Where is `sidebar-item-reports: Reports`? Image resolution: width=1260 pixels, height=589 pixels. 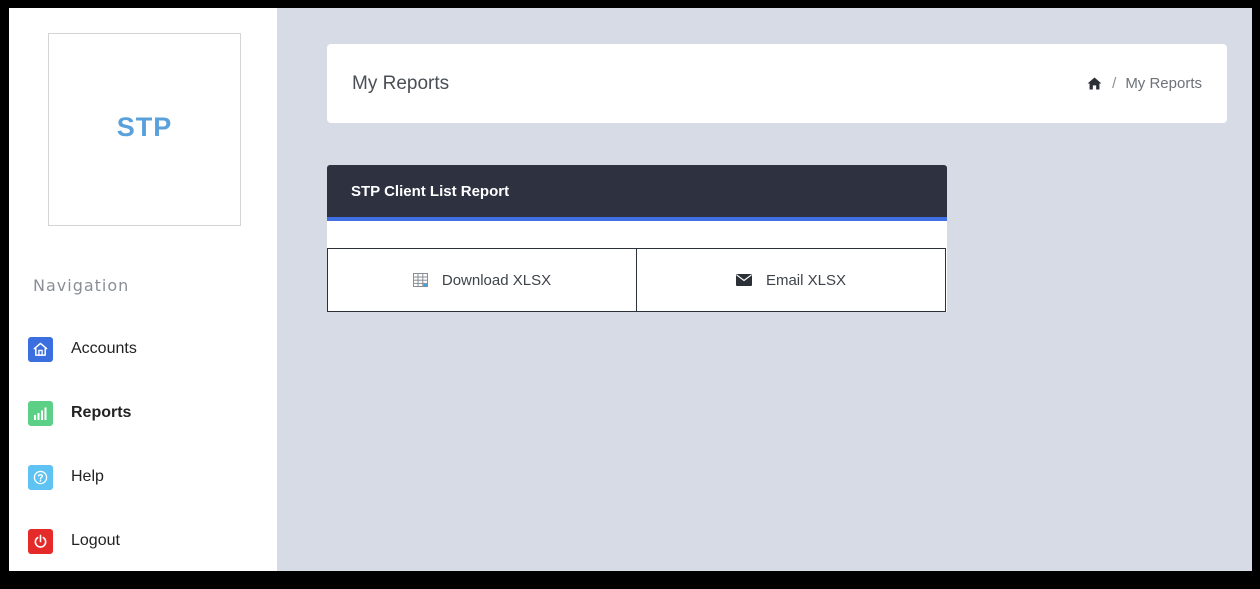 sidebar-item-reports: Reports is located at coordinates (82, 413).